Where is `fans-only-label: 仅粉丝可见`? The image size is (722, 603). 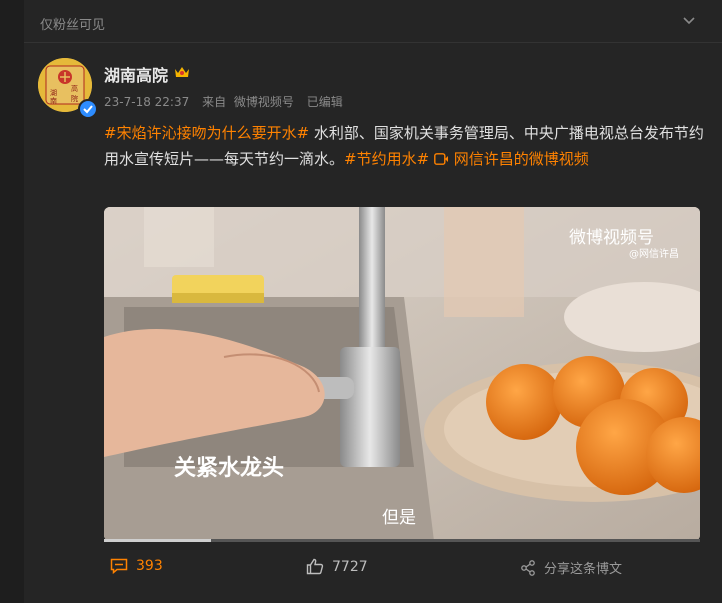 fans-only-label: 仅粉丝可见 is located at coordinates (73, 25).